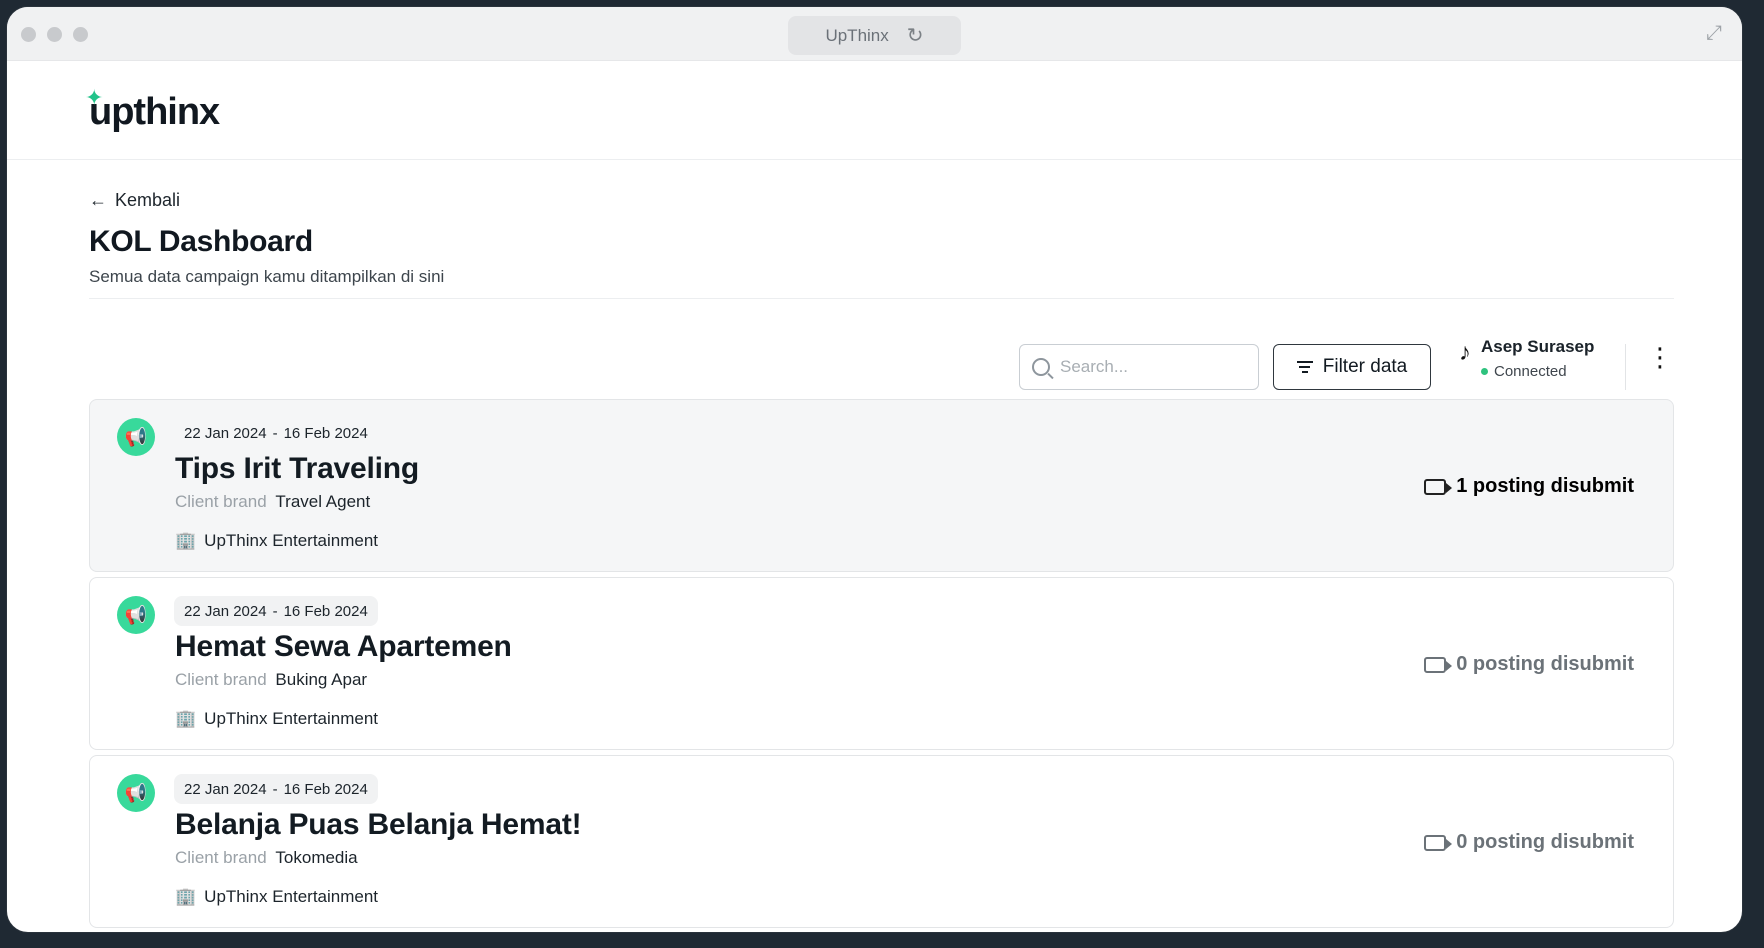 The height and width of the screenshot is (948, 1764). I want to click on client-brand: Client brand Buking Apar, so click(271, 680).